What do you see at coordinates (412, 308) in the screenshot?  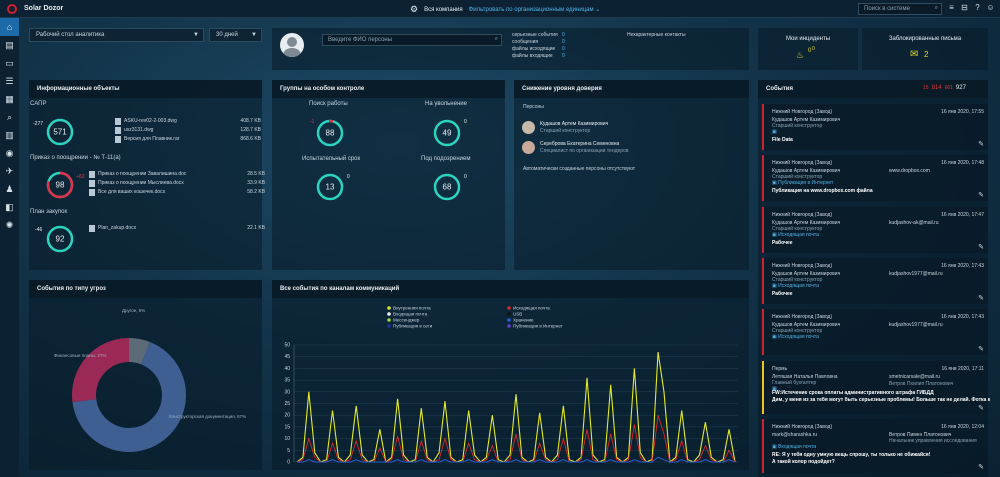 I see `legend-label: Внутренняя почта` at bounding box center [412, 308].